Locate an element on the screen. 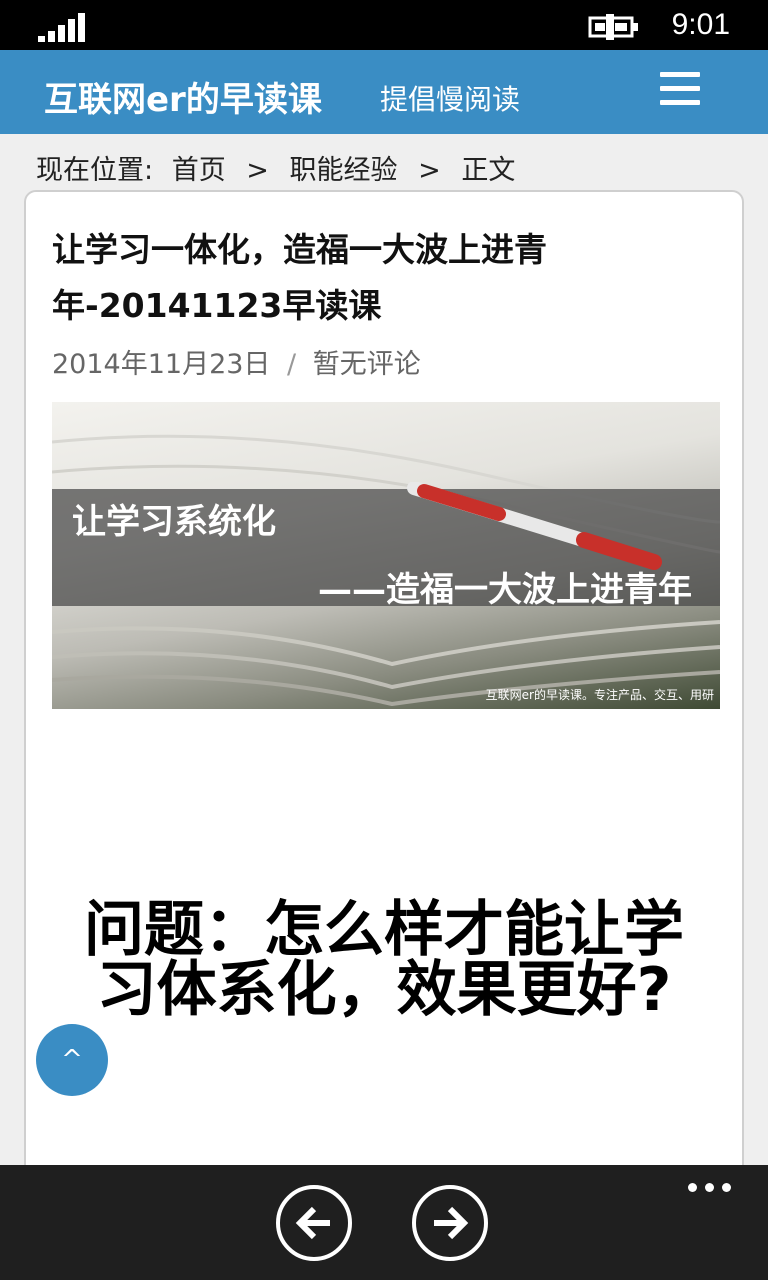 The height and width of the screenshot is (1280, 768). site-tagline: 提倡慢阅读 is located at coordinates (450, 99).